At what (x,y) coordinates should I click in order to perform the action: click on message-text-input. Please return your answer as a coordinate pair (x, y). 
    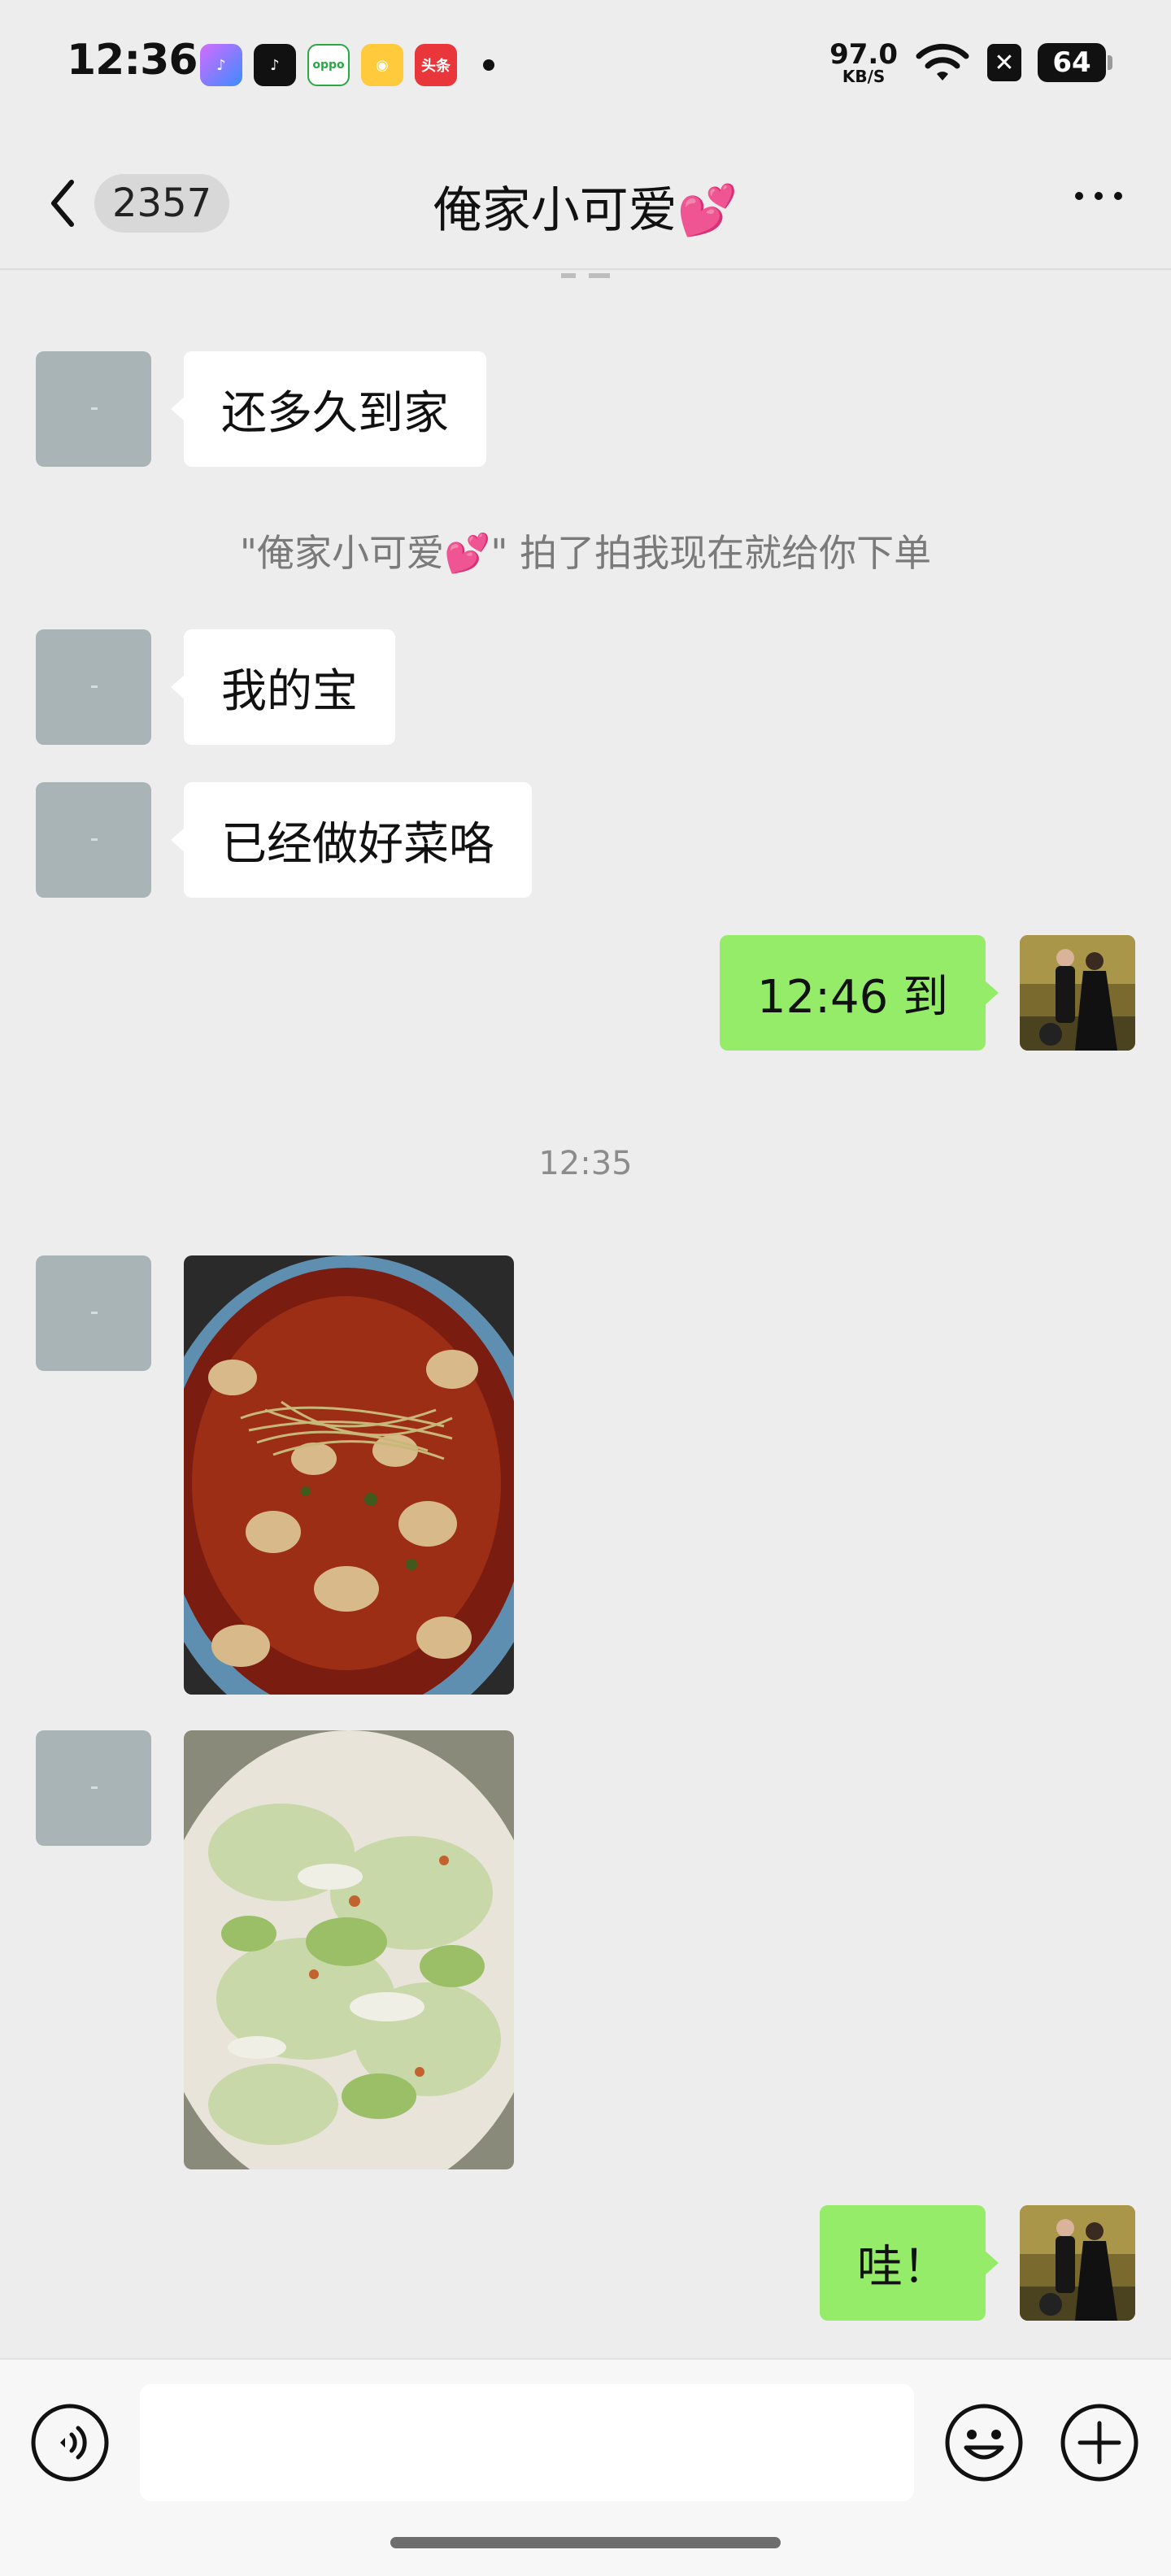
    Looking at the image, I should click on (527, 2442).